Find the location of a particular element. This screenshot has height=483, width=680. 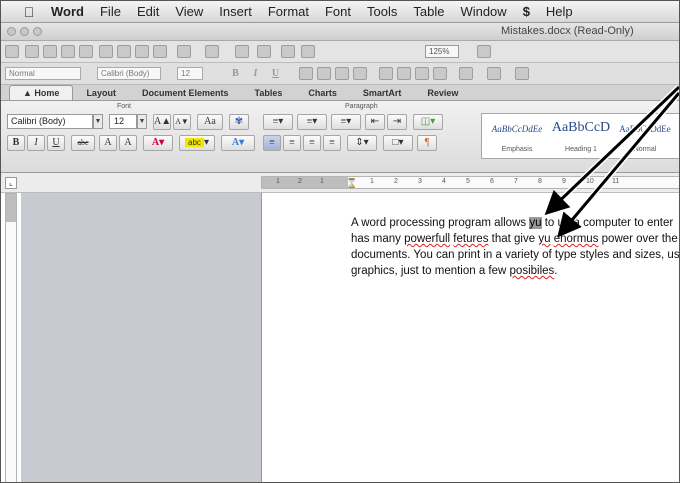

help-icon is located at coordinates (484, 51).